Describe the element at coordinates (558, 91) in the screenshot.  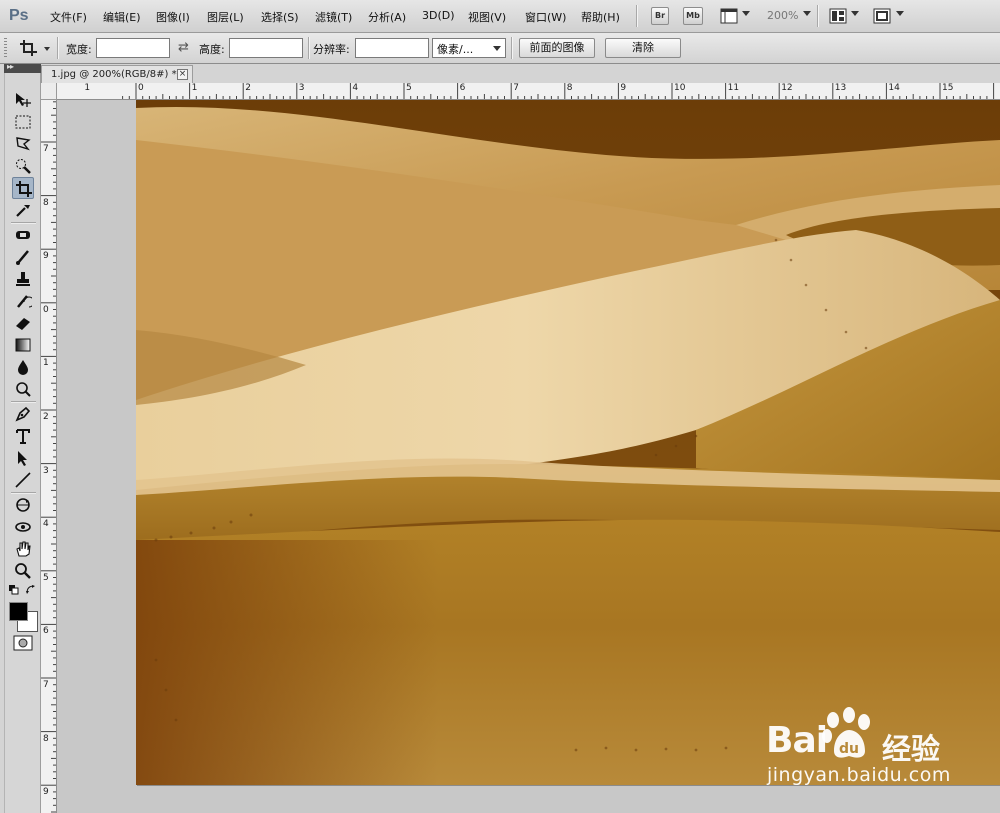
I see `horizontal-ruler-ticks` at that location.